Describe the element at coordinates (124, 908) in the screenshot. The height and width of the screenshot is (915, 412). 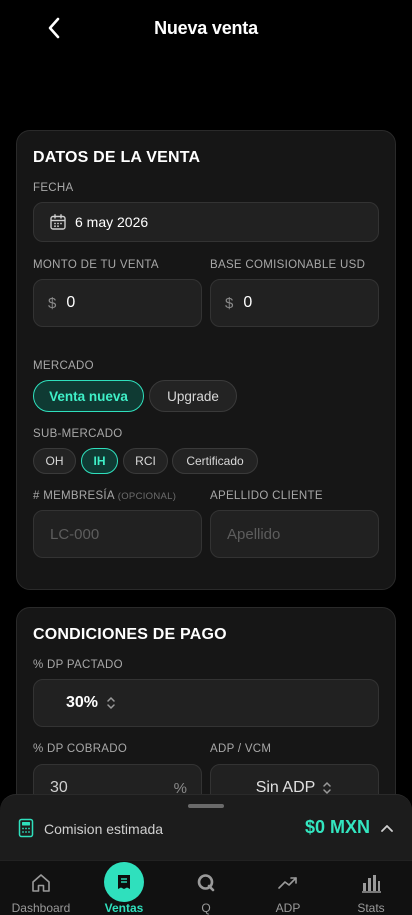
I see `nav-label-ventas: Ventas` at that location.